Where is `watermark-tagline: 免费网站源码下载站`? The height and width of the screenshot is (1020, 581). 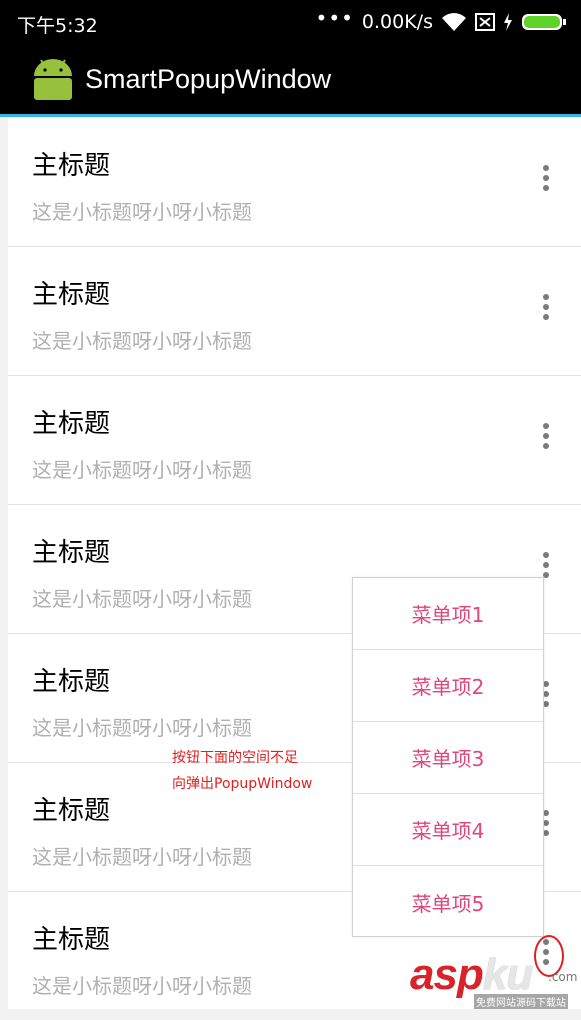
watermark-tagline: 免费网站源码下载站 is located at coordinates (521, 1001).